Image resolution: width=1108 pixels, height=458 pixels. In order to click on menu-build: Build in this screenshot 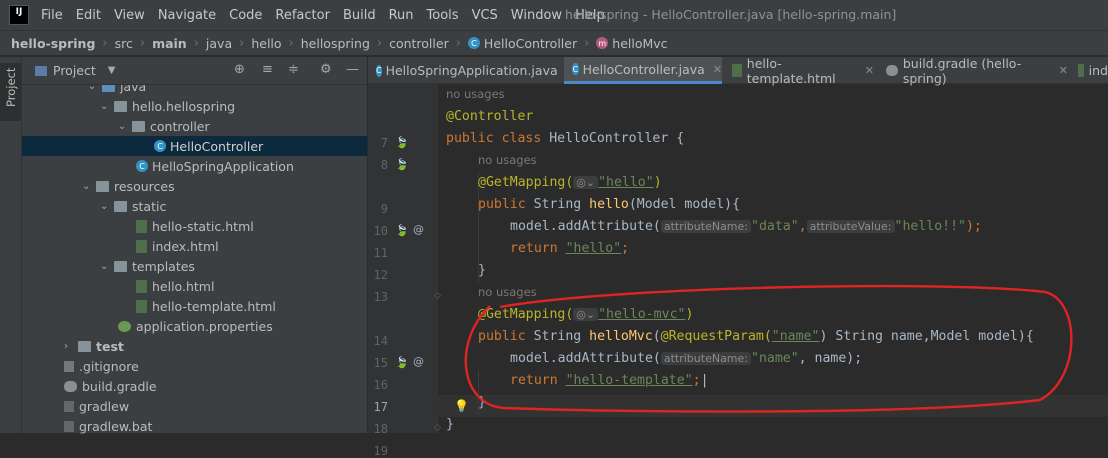, I will do `click(359, 15)`.